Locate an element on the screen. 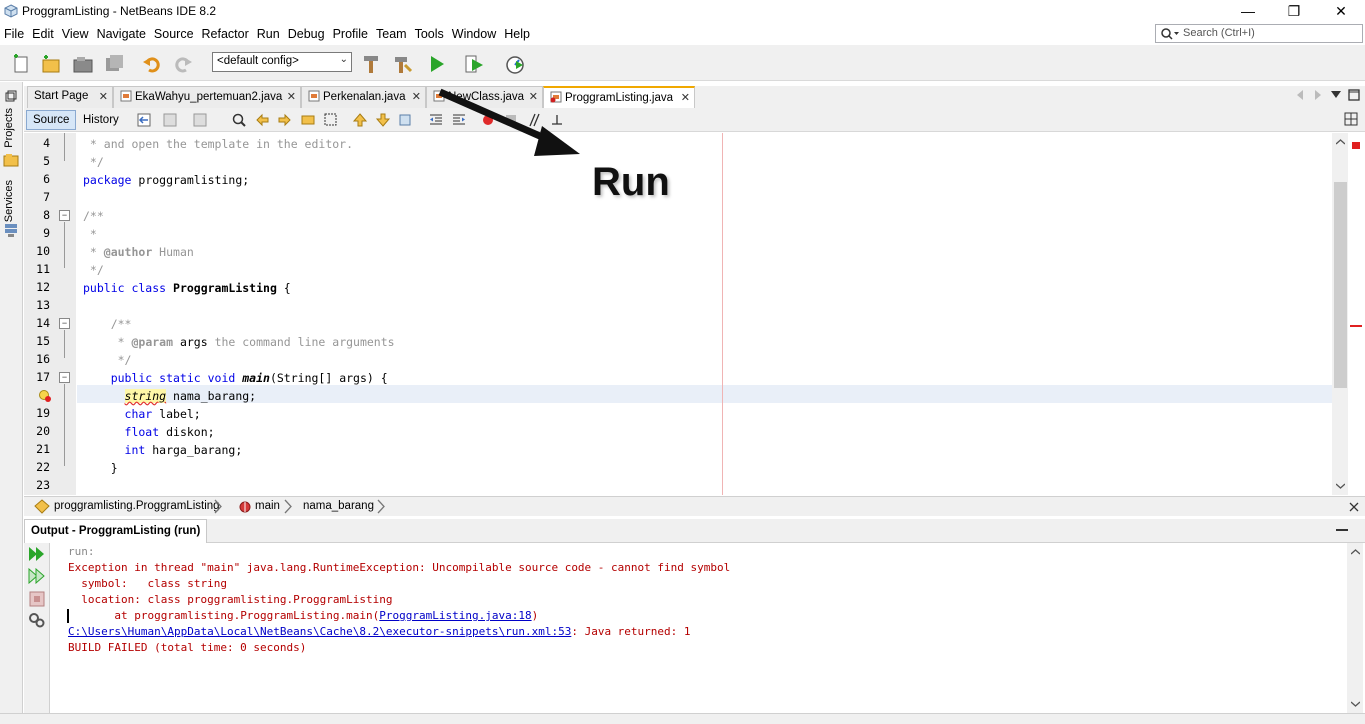 This screenshot has width=1365, height=724. rerun-with-params-icon is located at coordinates (37, 576).